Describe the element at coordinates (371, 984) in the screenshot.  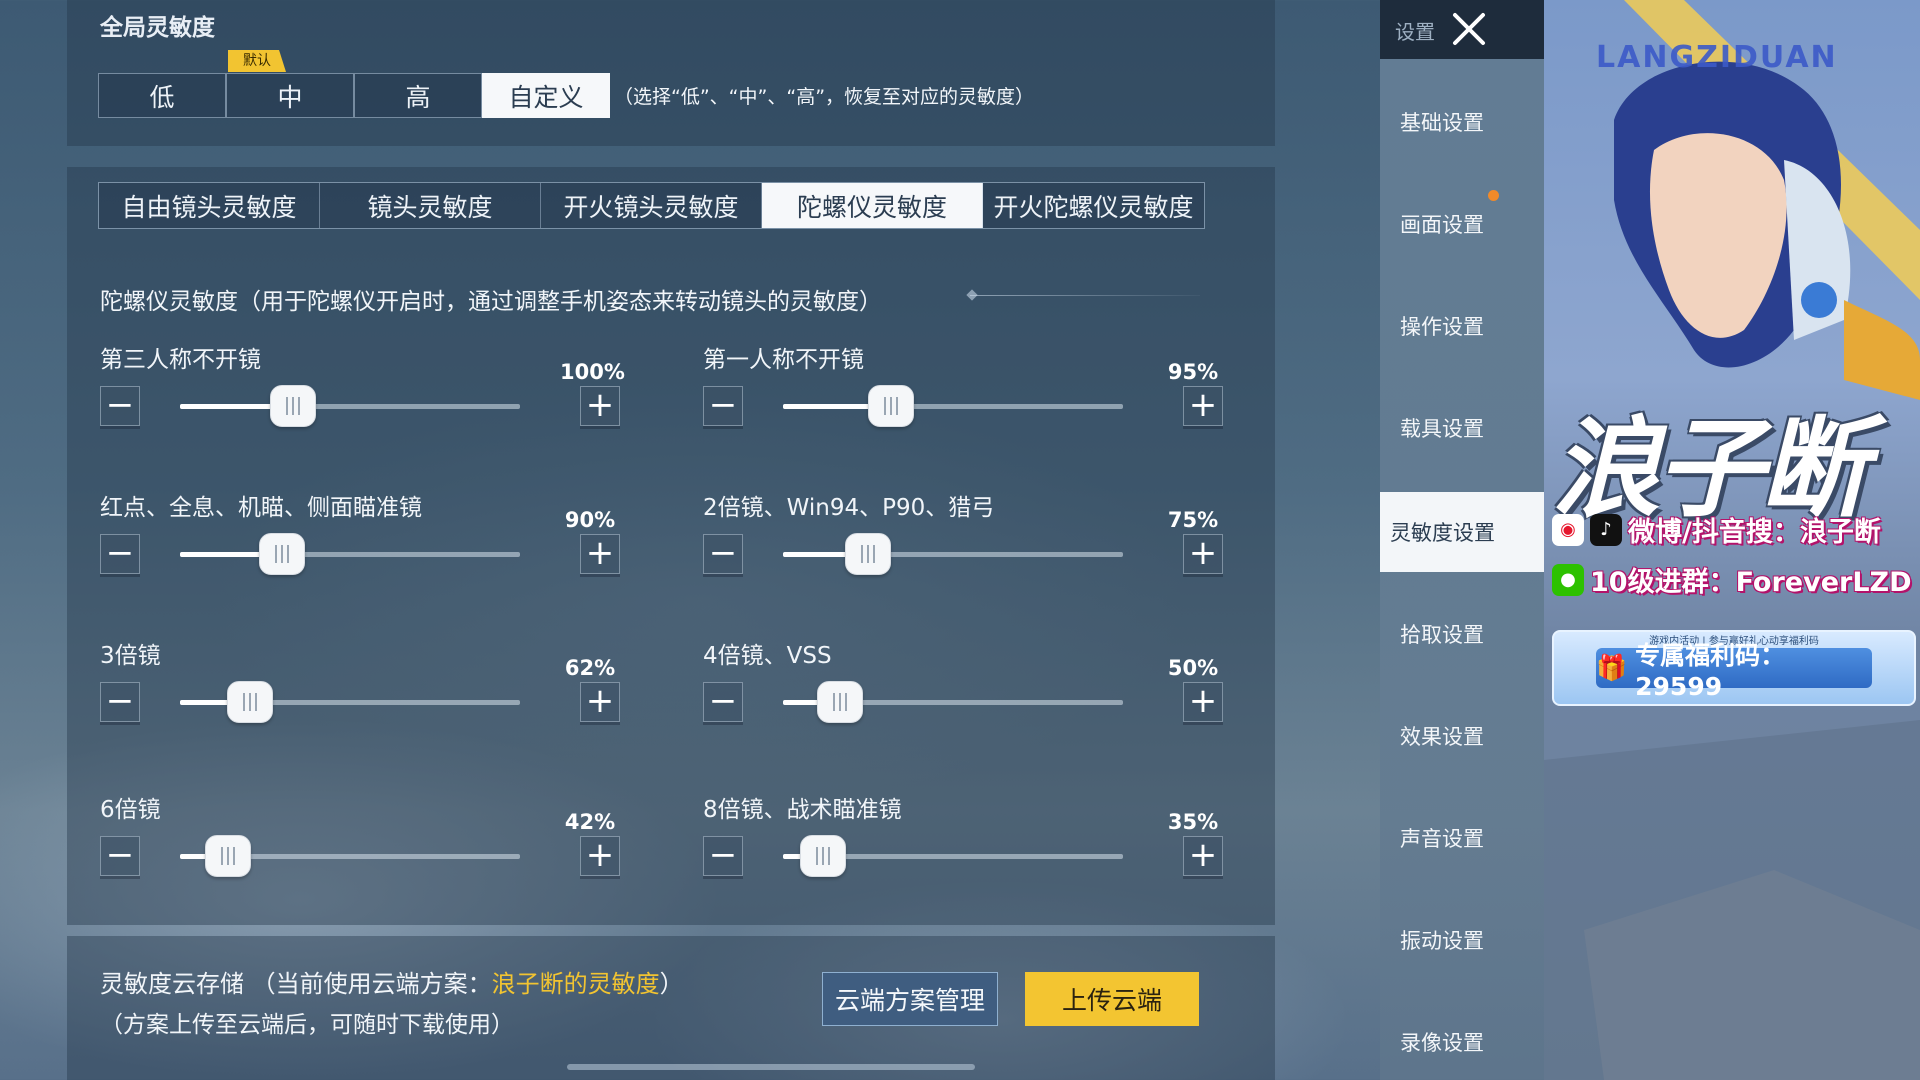
I see `cloud-current-prefix: （当前使用云端方案：` at that location.